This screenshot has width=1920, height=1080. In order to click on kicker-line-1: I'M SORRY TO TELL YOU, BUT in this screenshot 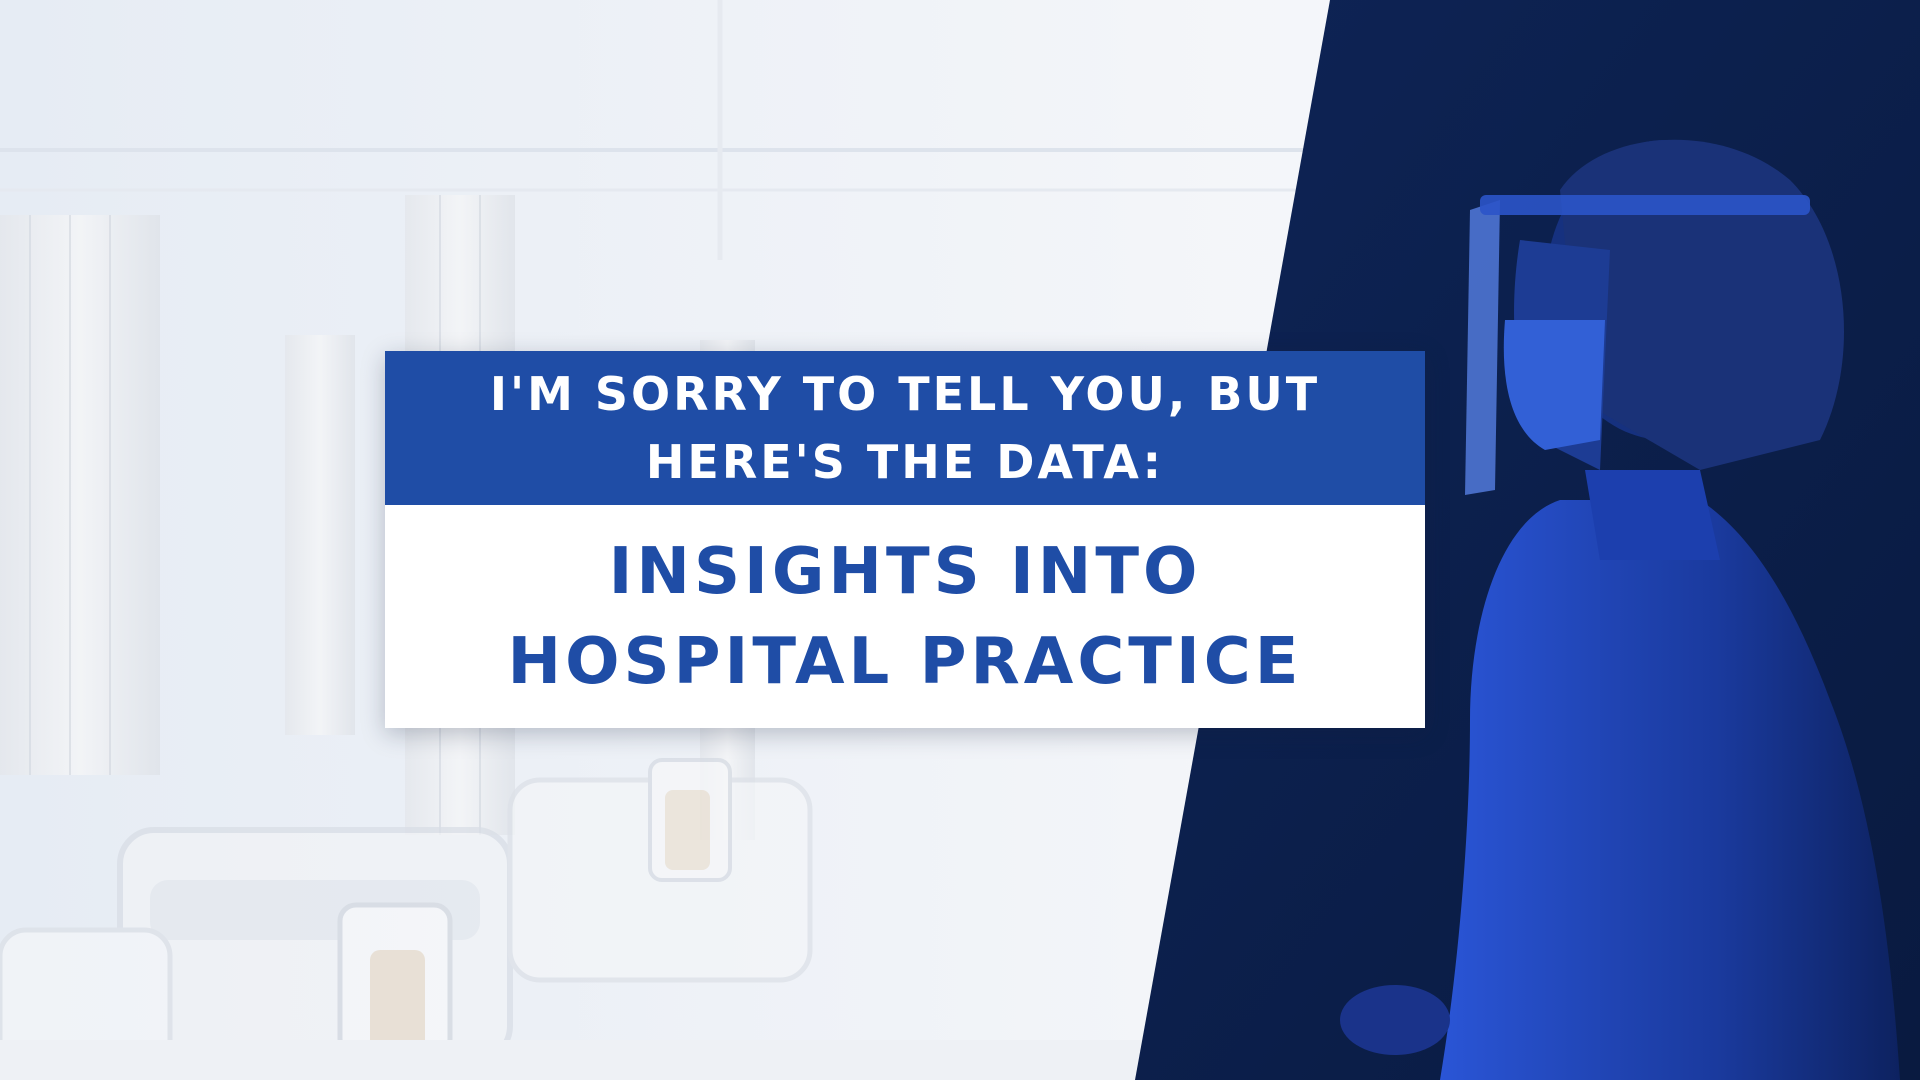, I will do `click(905, 394)`.